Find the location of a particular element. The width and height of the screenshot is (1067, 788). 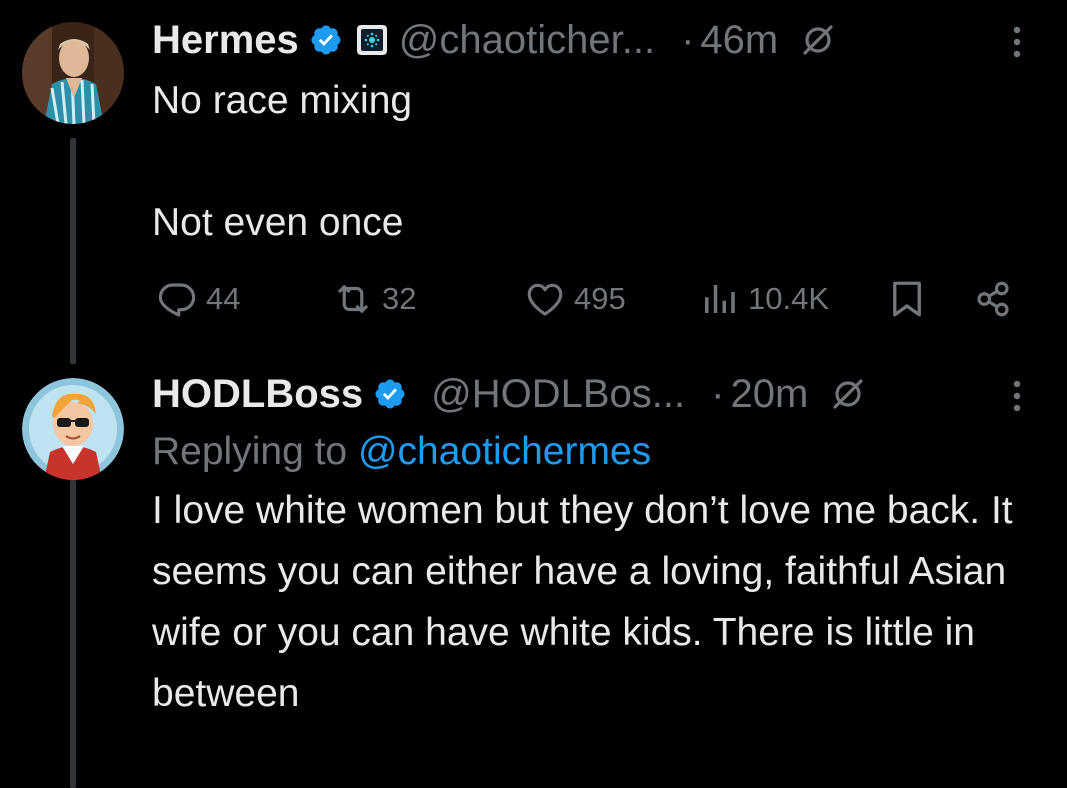

like-count: 495 is located at coordinates (600, 298).